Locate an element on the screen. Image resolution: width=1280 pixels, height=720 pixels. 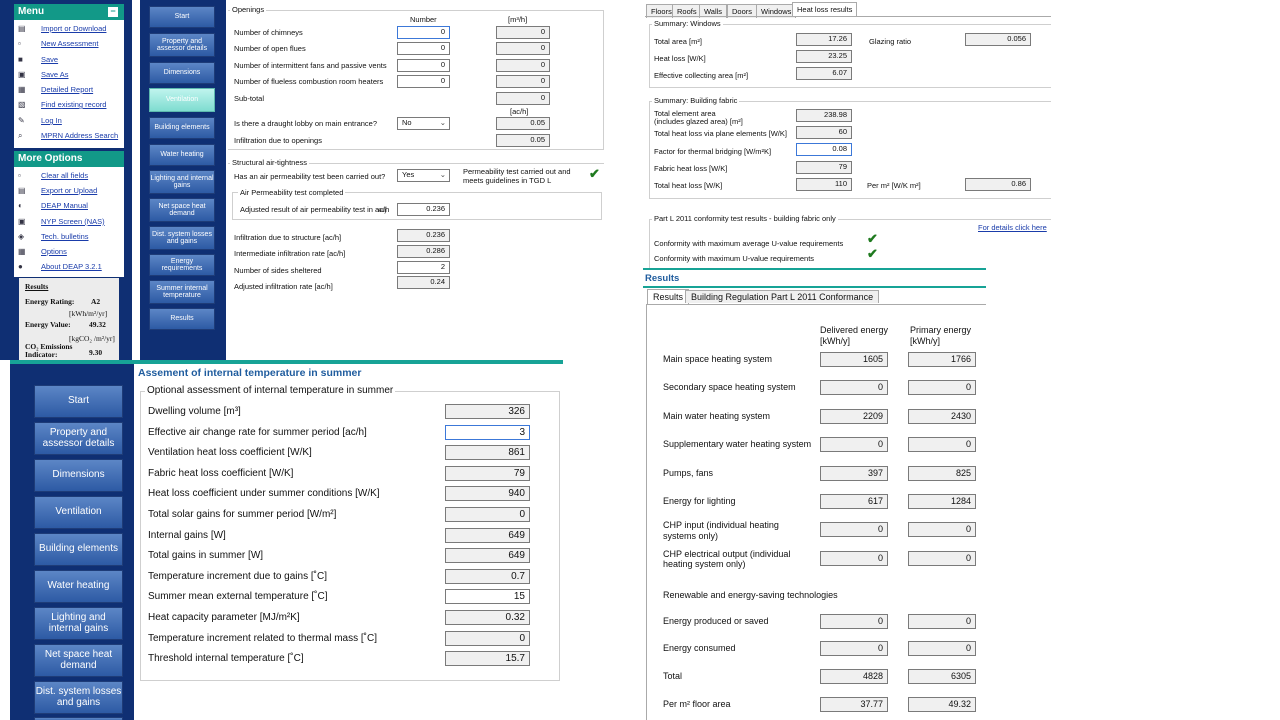
fans-input: 0 is located at coordinates (423, 65).